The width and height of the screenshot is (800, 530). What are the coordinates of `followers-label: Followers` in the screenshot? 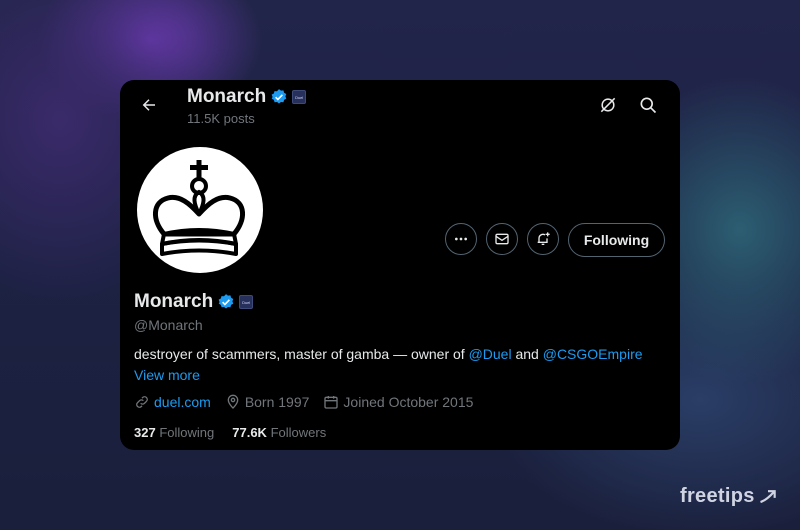 It's located at (298, 432).